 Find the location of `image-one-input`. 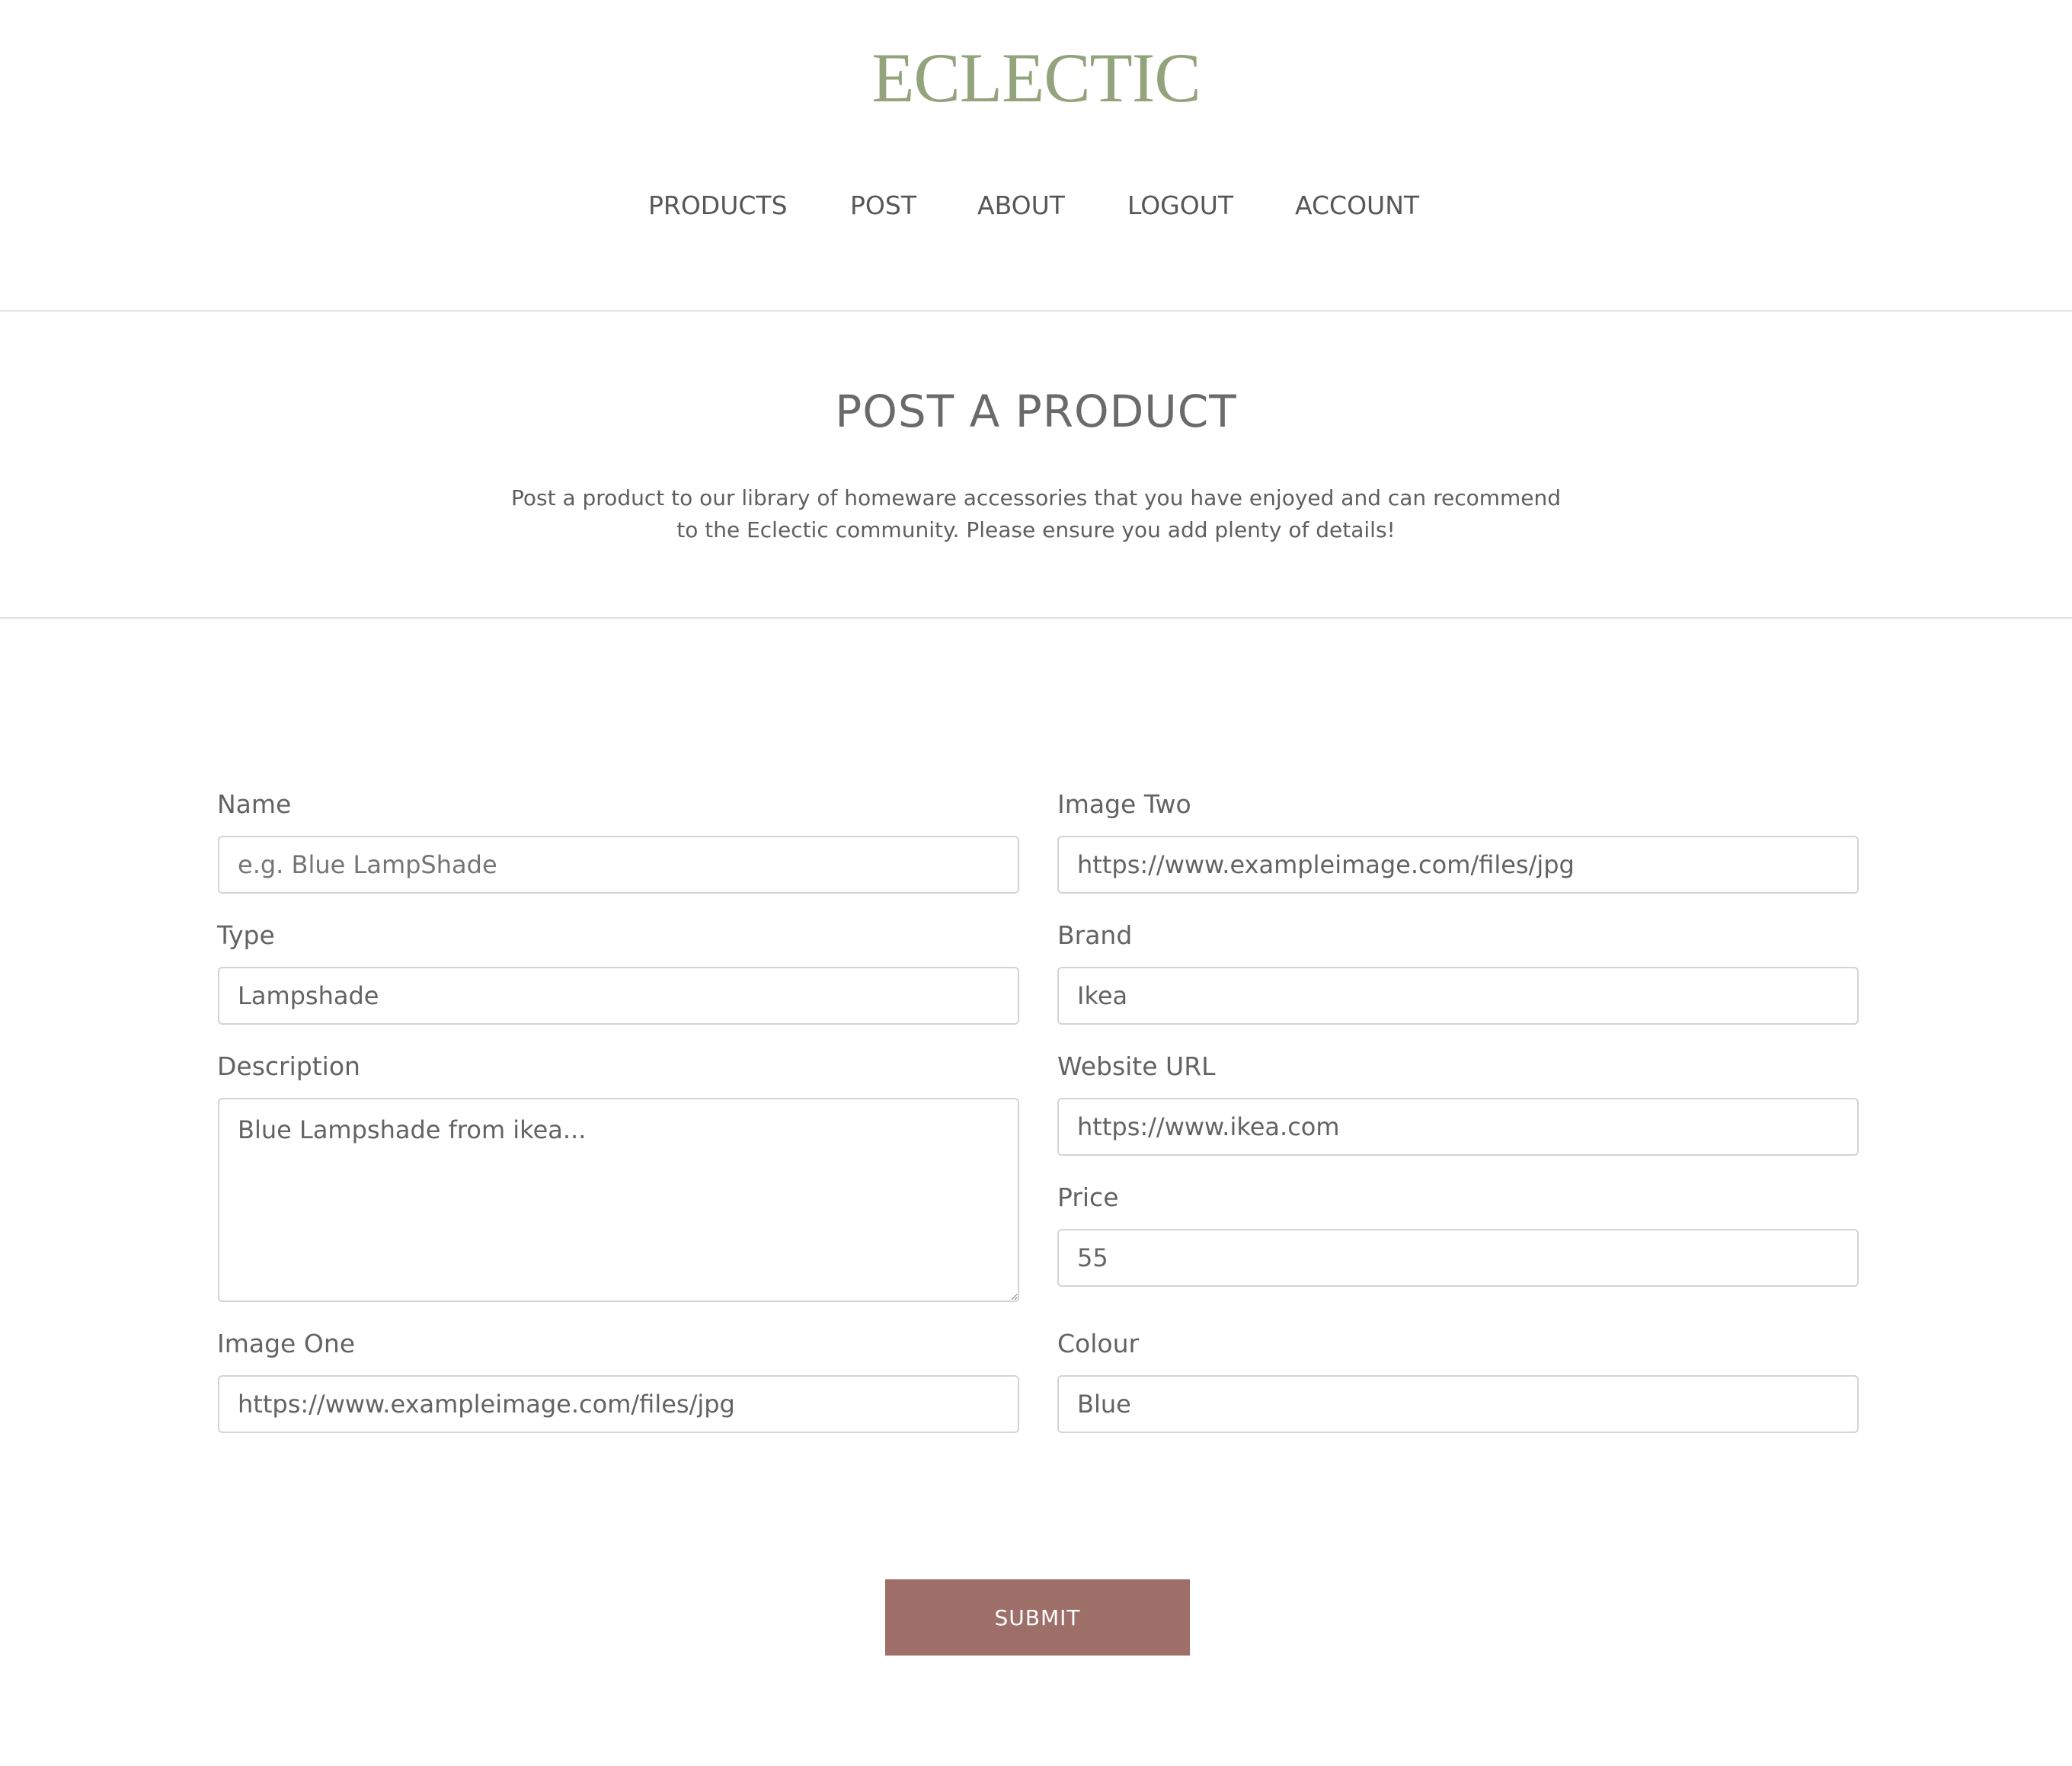

image-one-input is located at coordinates (618, 1404).